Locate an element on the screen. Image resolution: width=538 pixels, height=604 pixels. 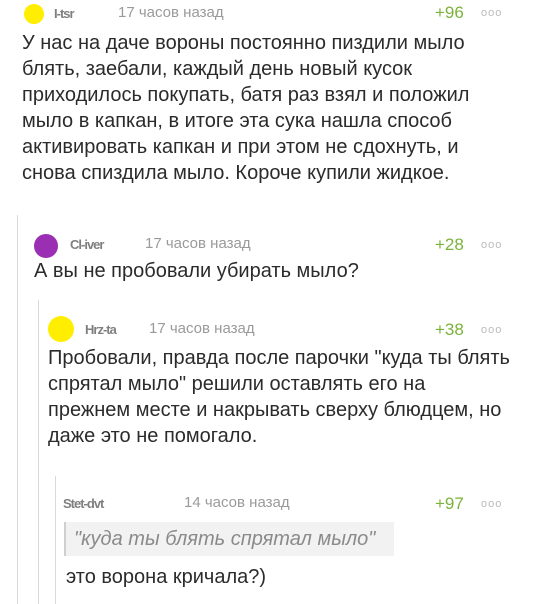
quote-block: "куда ты блять спрятал мыло" is located at coordinates (229, 539).